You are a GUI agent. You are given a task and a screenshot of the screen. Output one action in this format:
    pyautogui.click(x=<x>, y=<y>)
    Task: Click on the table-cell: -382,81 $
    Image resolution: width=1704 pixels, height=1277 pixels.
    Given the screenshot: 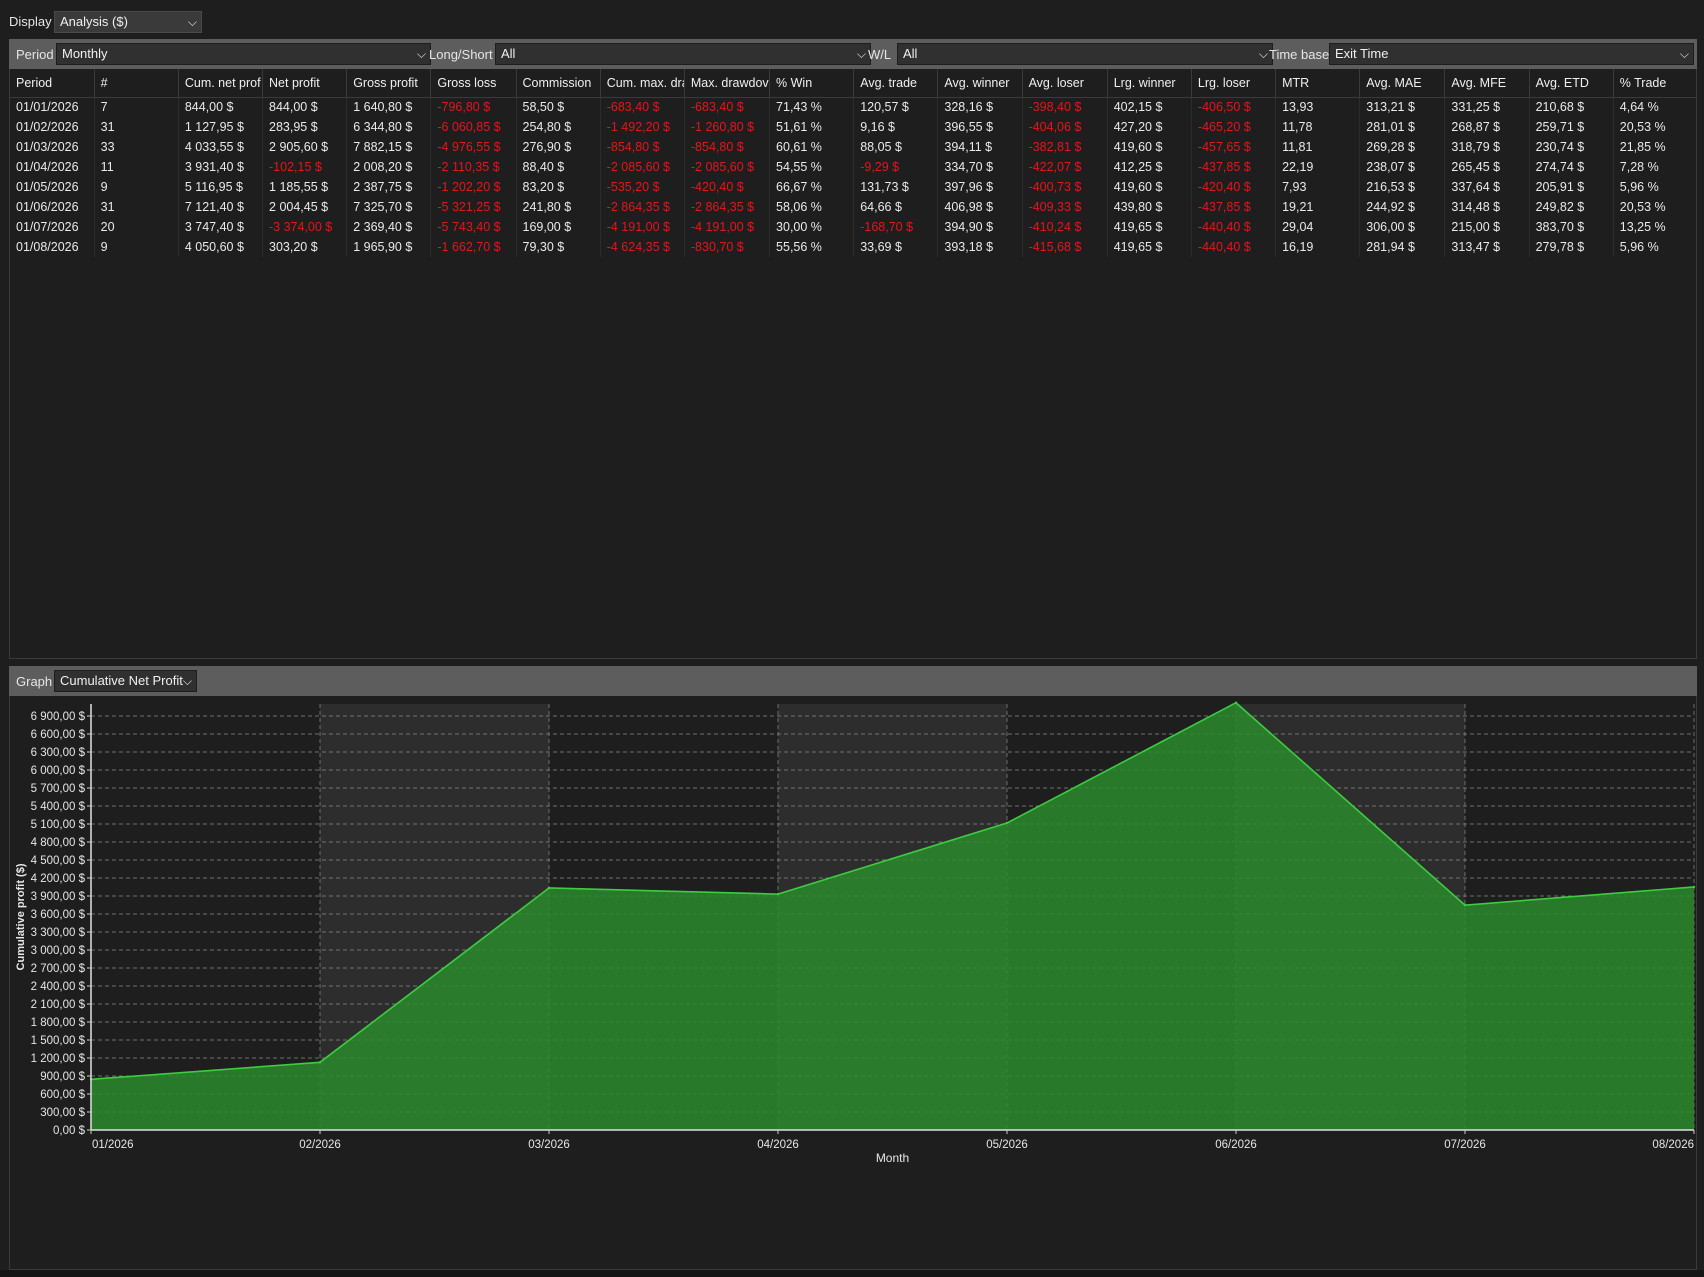 What is the action you would take?
    pyautogui.click(x=1065, y=147)
    